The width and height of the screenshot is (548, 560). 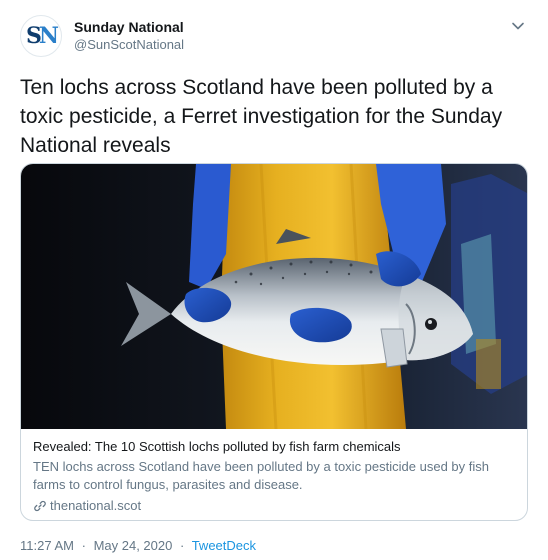 What do you see at coordinates (274, 506) in the screenshot?
I see `card-domain: thenational.scot` at bounding box center [274, 506].